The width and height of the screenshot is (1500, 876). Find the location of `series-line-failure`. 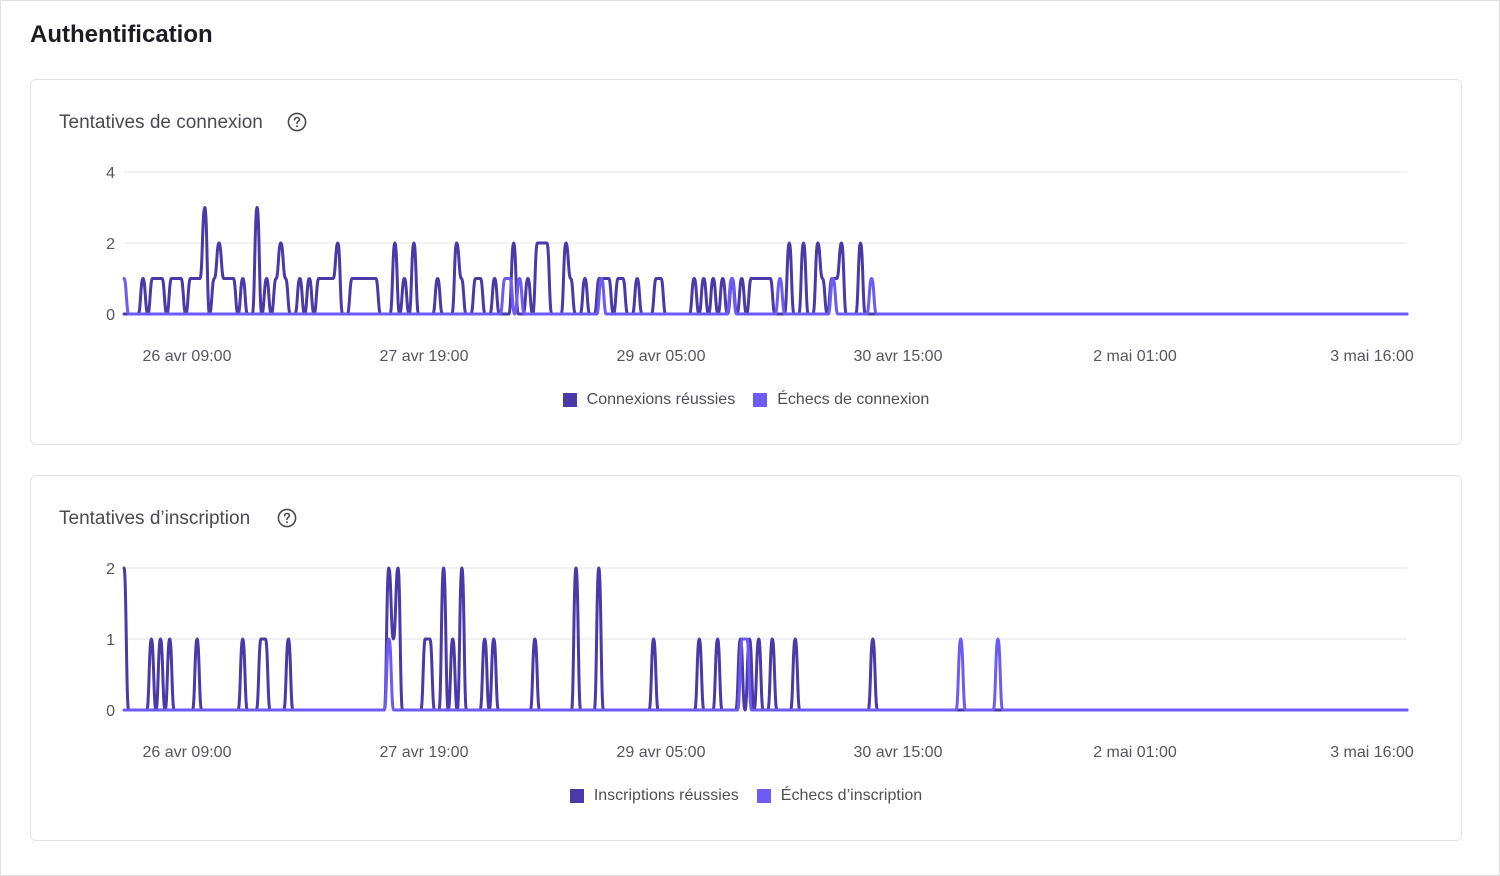

series-line-failure is located at coordinates (765, 674).